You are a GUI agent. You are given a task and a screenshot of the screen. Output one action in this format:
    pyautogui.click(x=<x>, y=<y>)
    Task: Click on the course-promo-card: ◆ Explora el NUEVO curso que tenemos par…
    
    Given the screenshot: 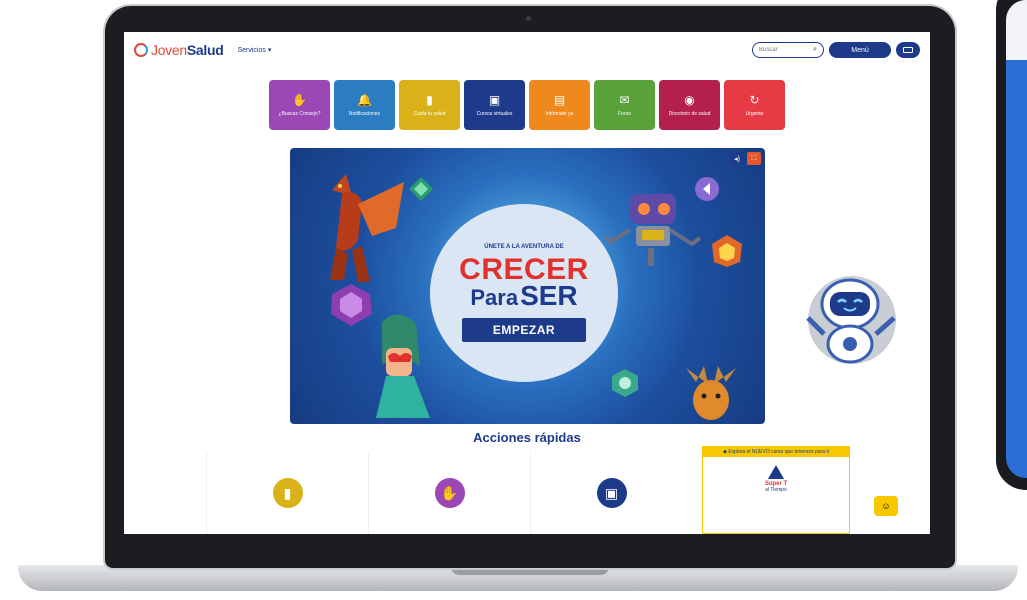 What is the action you would take?
    pyautogui.click(x=776, y=490)
    